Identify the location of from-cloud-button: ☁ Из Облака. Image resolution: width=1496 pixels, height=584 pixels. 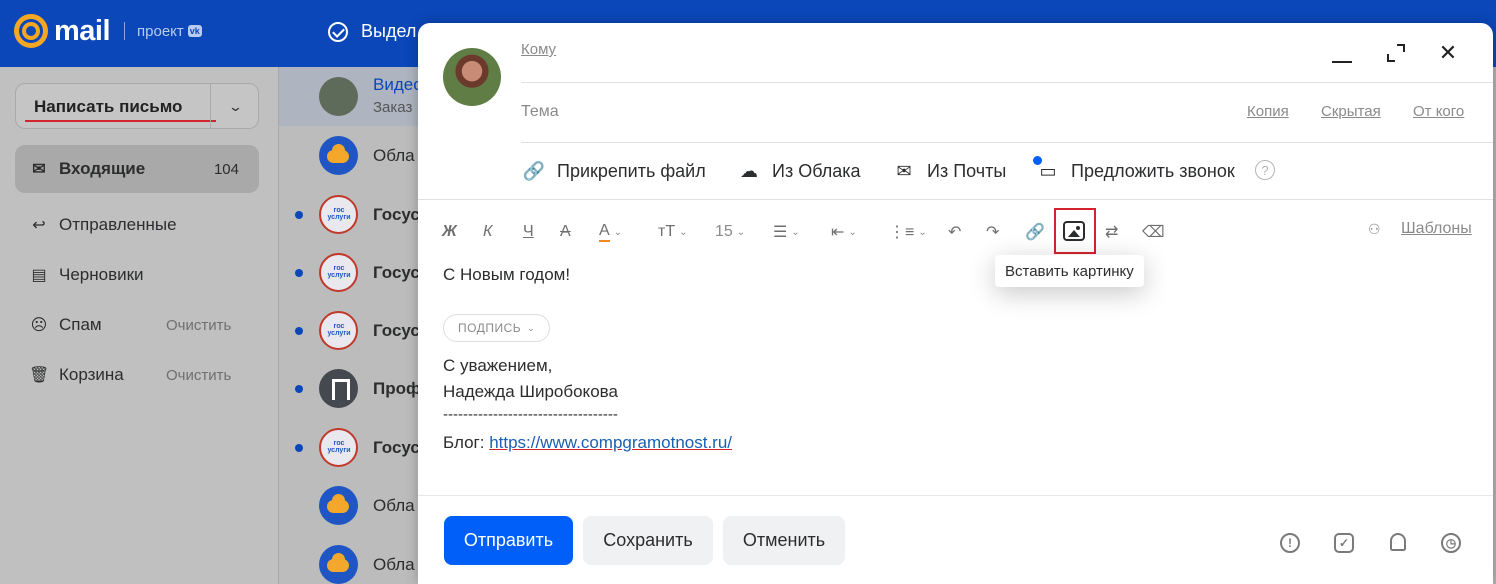
(799, 171).